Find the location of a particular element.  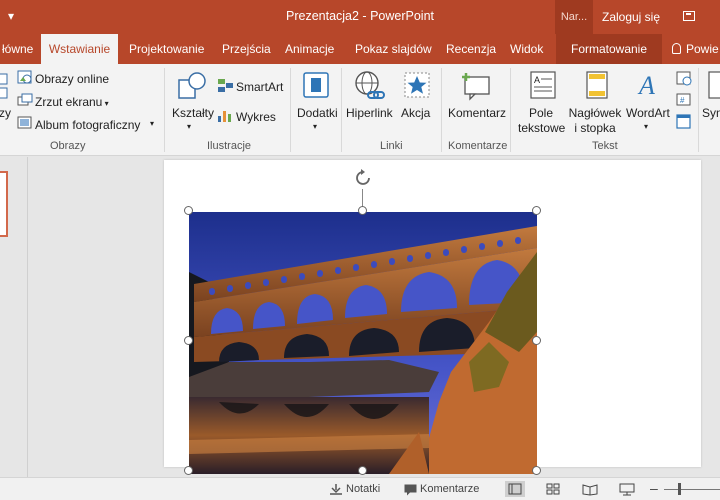

resize-handle-top-left is located at coordinates (188, 210).